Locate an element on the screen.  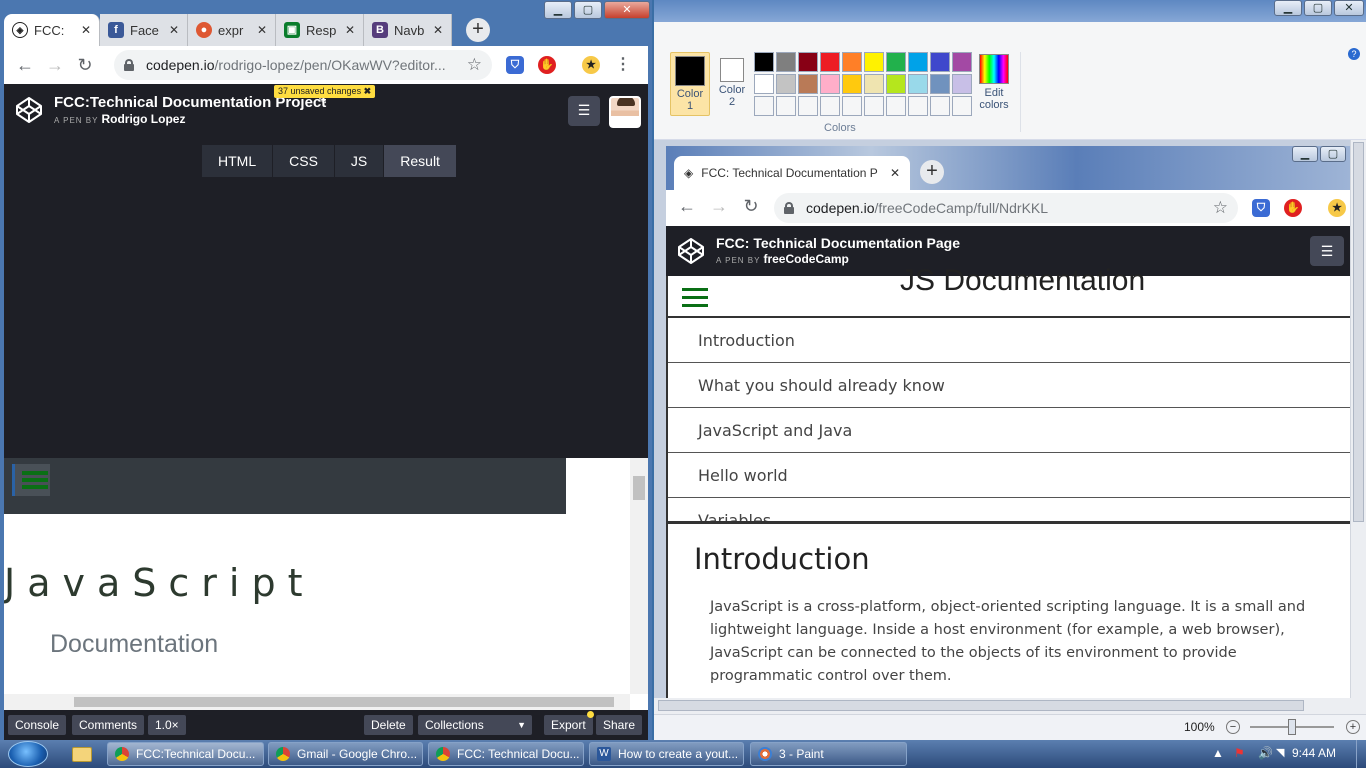
tab-express: ● expr ✕ is located at coordinates (232, 30).